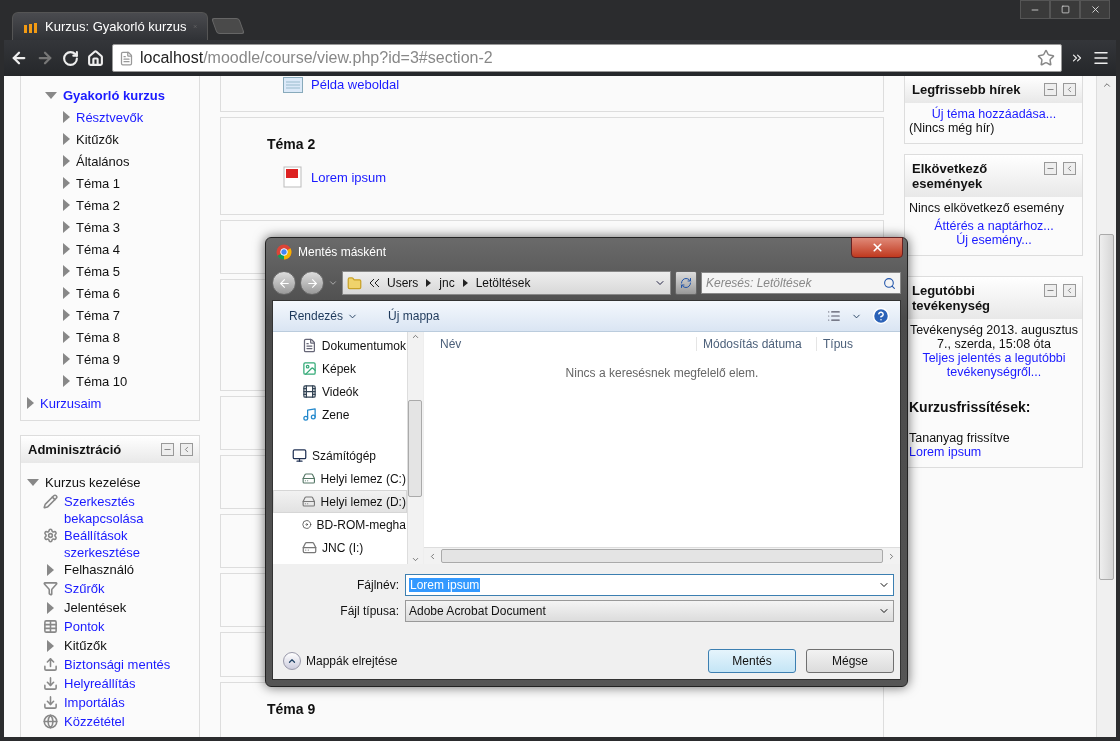 The image size is (1120, 741). I want to click on tree-label: Helyi lemez (C:), so click(363, 478).